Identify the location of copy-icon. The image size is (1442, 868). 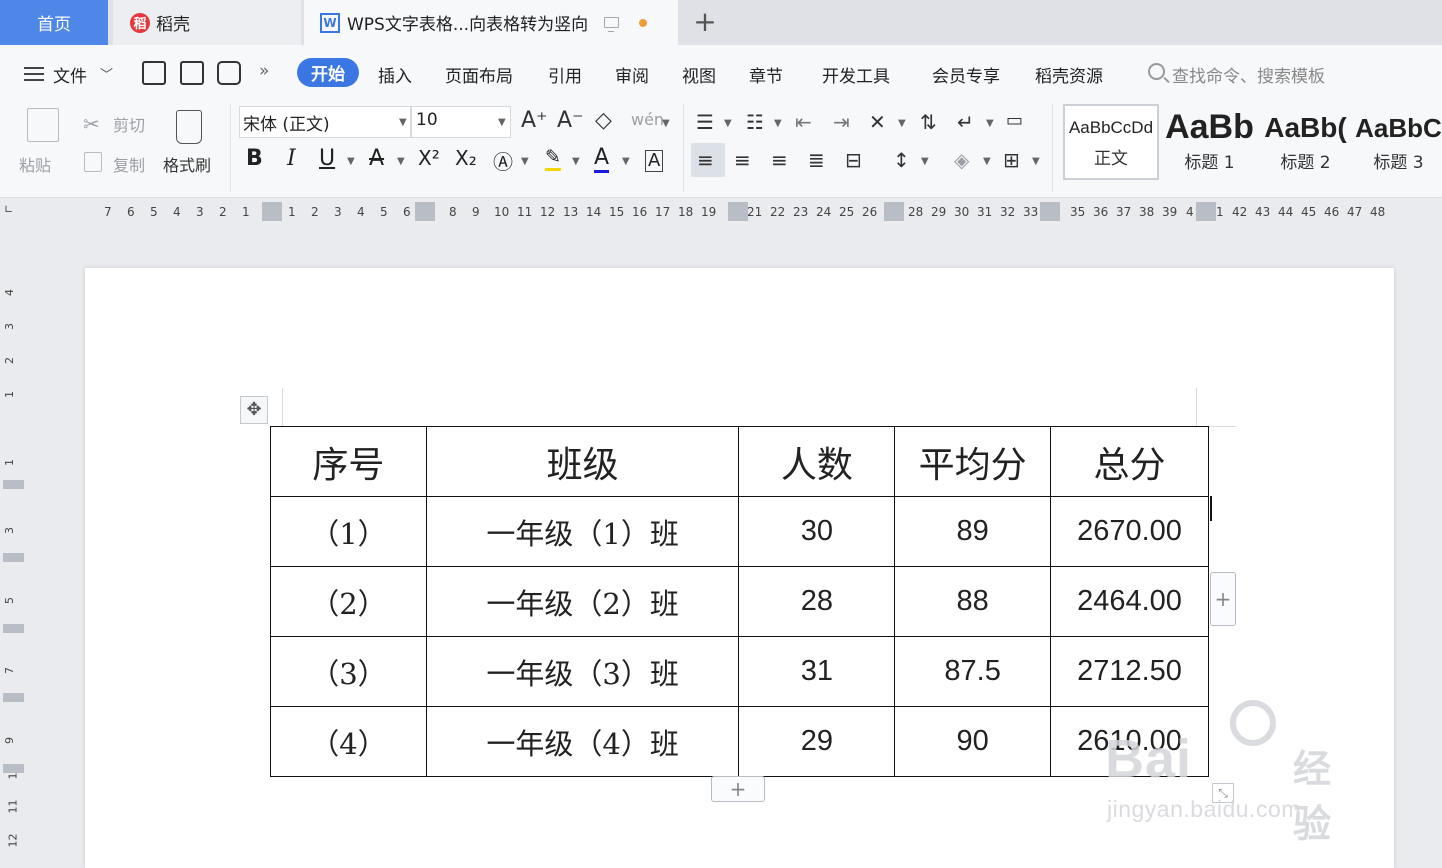
(93, 162).